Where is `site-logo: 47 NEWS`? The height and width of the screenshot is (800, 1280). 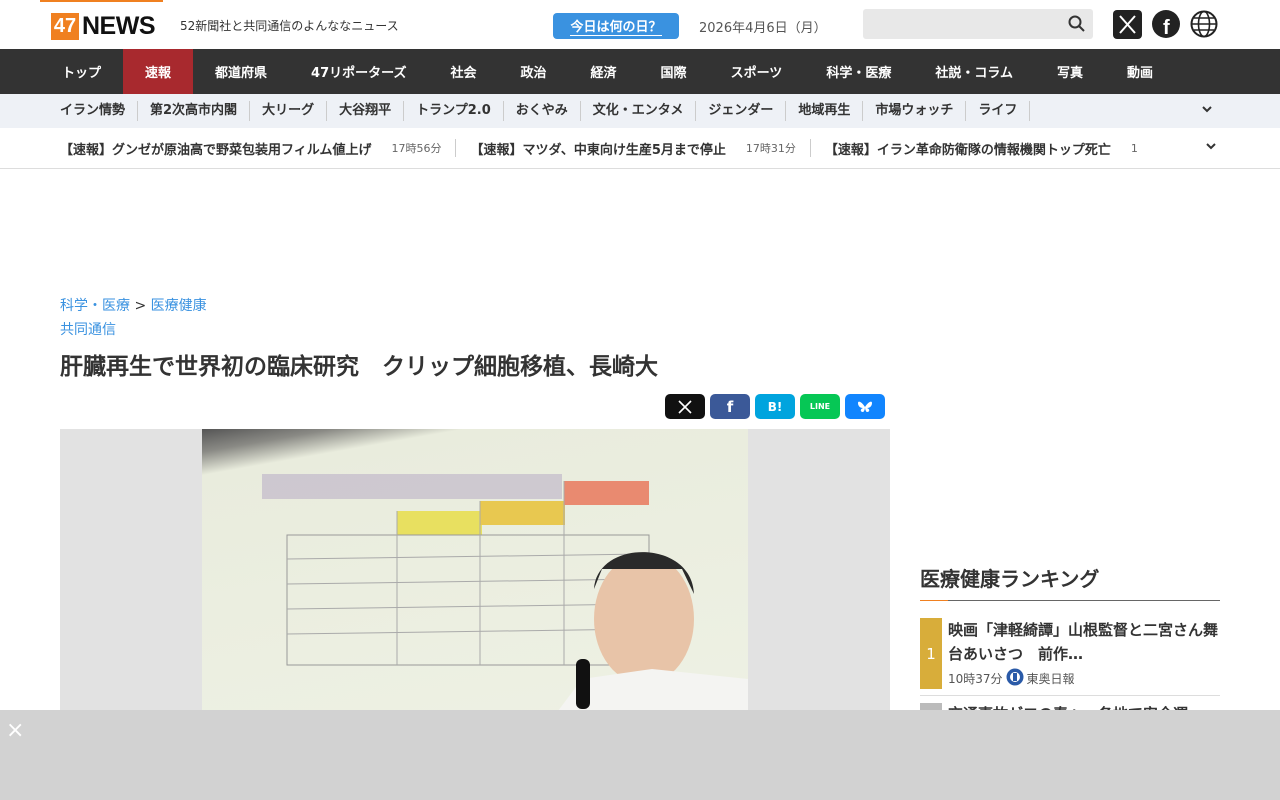 site-logo: 47 NEWS is located at coordinates (103, 26).